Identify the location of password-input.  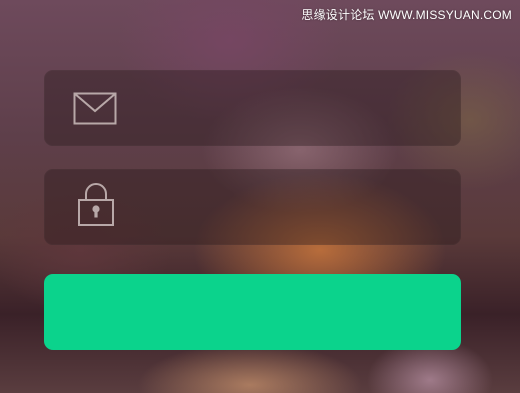
(301, 208).